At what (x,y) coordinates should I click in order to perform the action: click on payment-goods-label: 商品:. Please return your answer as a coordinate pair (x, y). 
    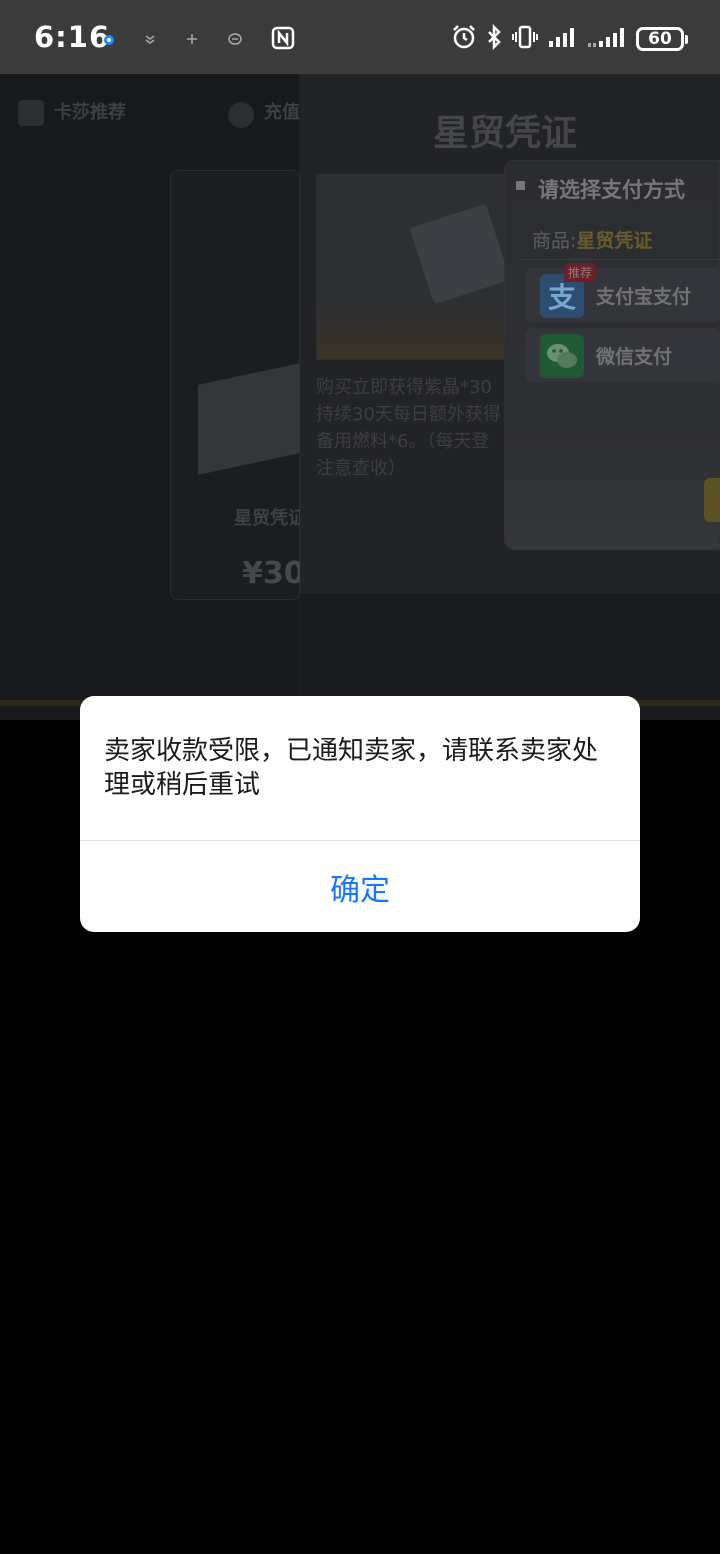
    Looking at the image, I should click on (554, 241).